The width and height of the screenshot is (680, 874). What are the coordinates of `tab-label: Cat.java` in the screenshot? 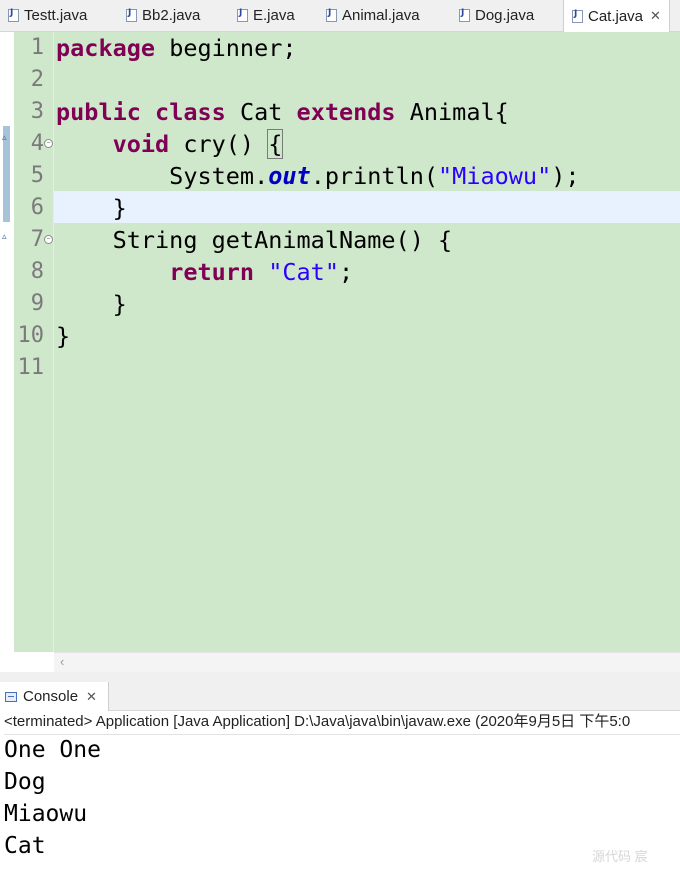 It's located at (616, 16).